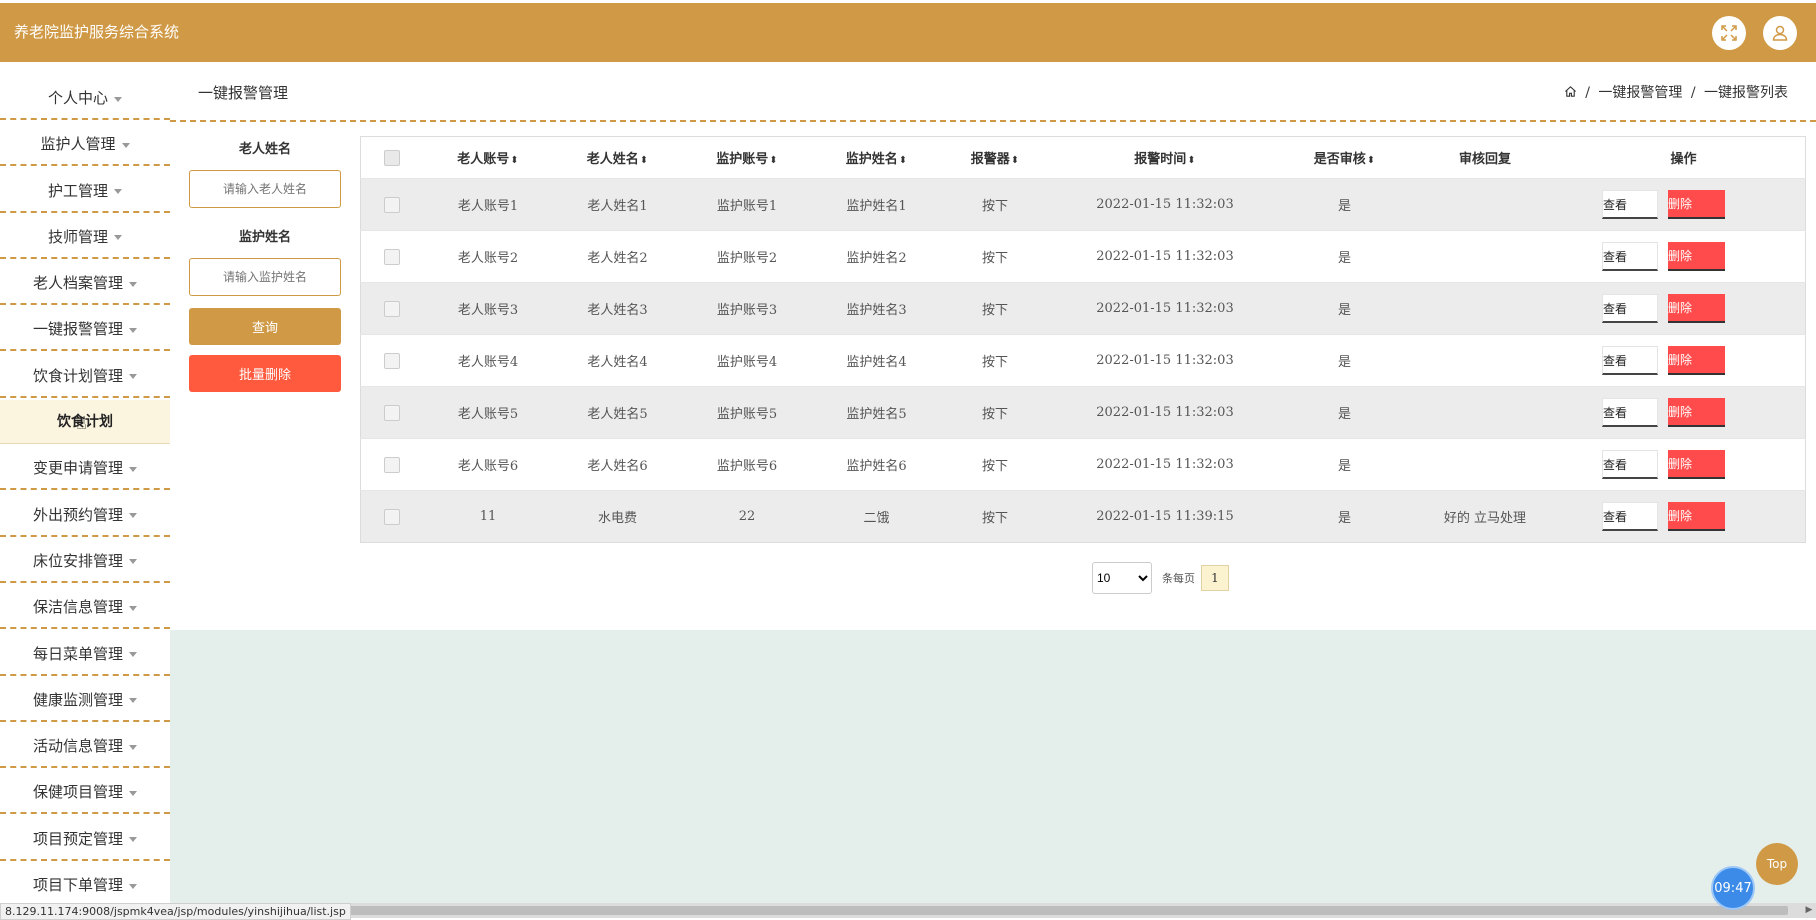  Describe the element at coordinates (1640, 93) in the screenshot. I see `breadcrumb-item: 一键报警管理` at that location.